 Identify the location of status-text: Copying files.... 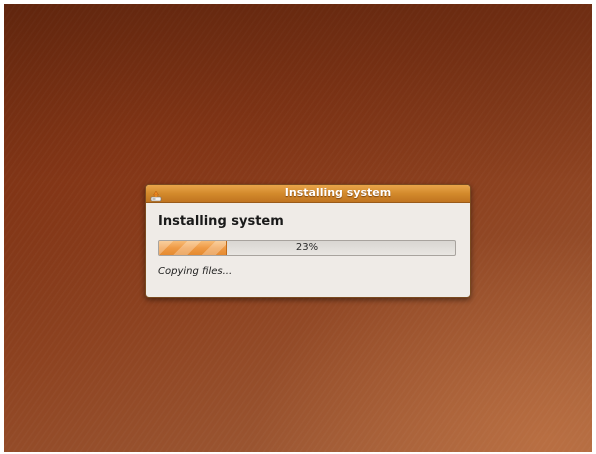
(195, 271).